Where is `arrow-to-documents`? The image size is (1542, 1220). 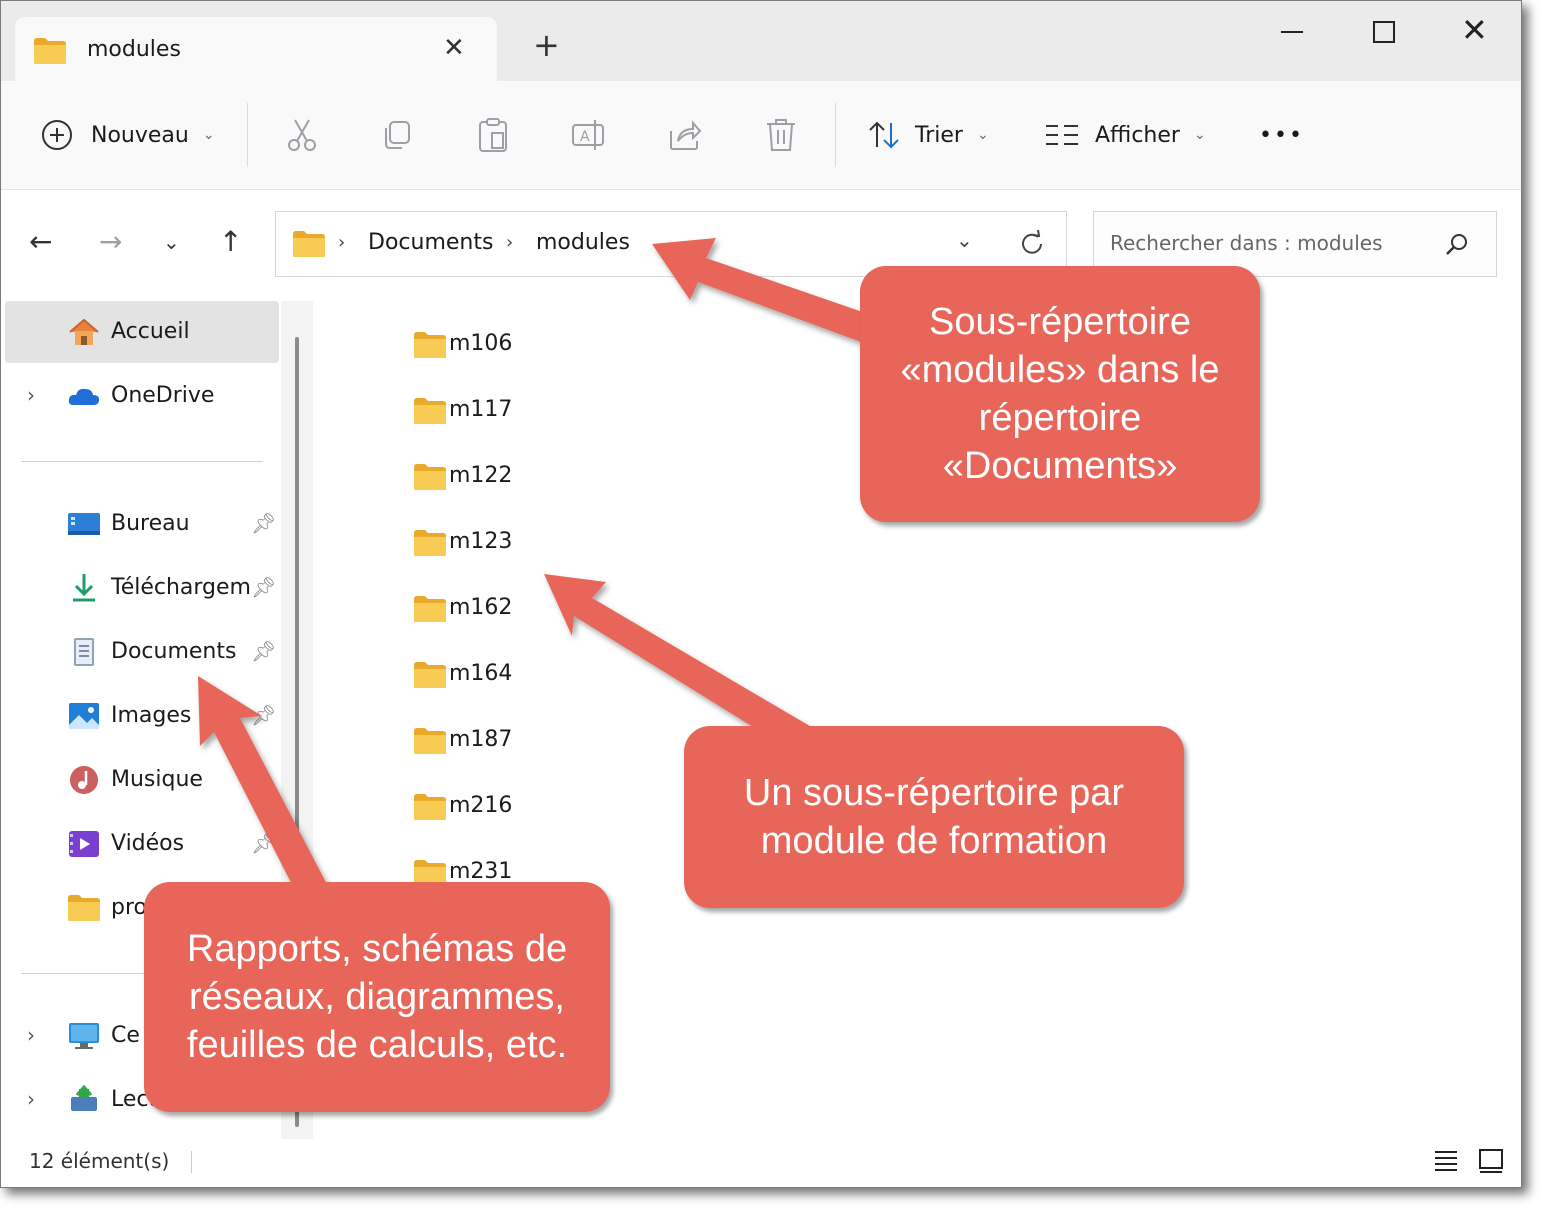 arrow-to-documents is located at coordinates (264, 790).